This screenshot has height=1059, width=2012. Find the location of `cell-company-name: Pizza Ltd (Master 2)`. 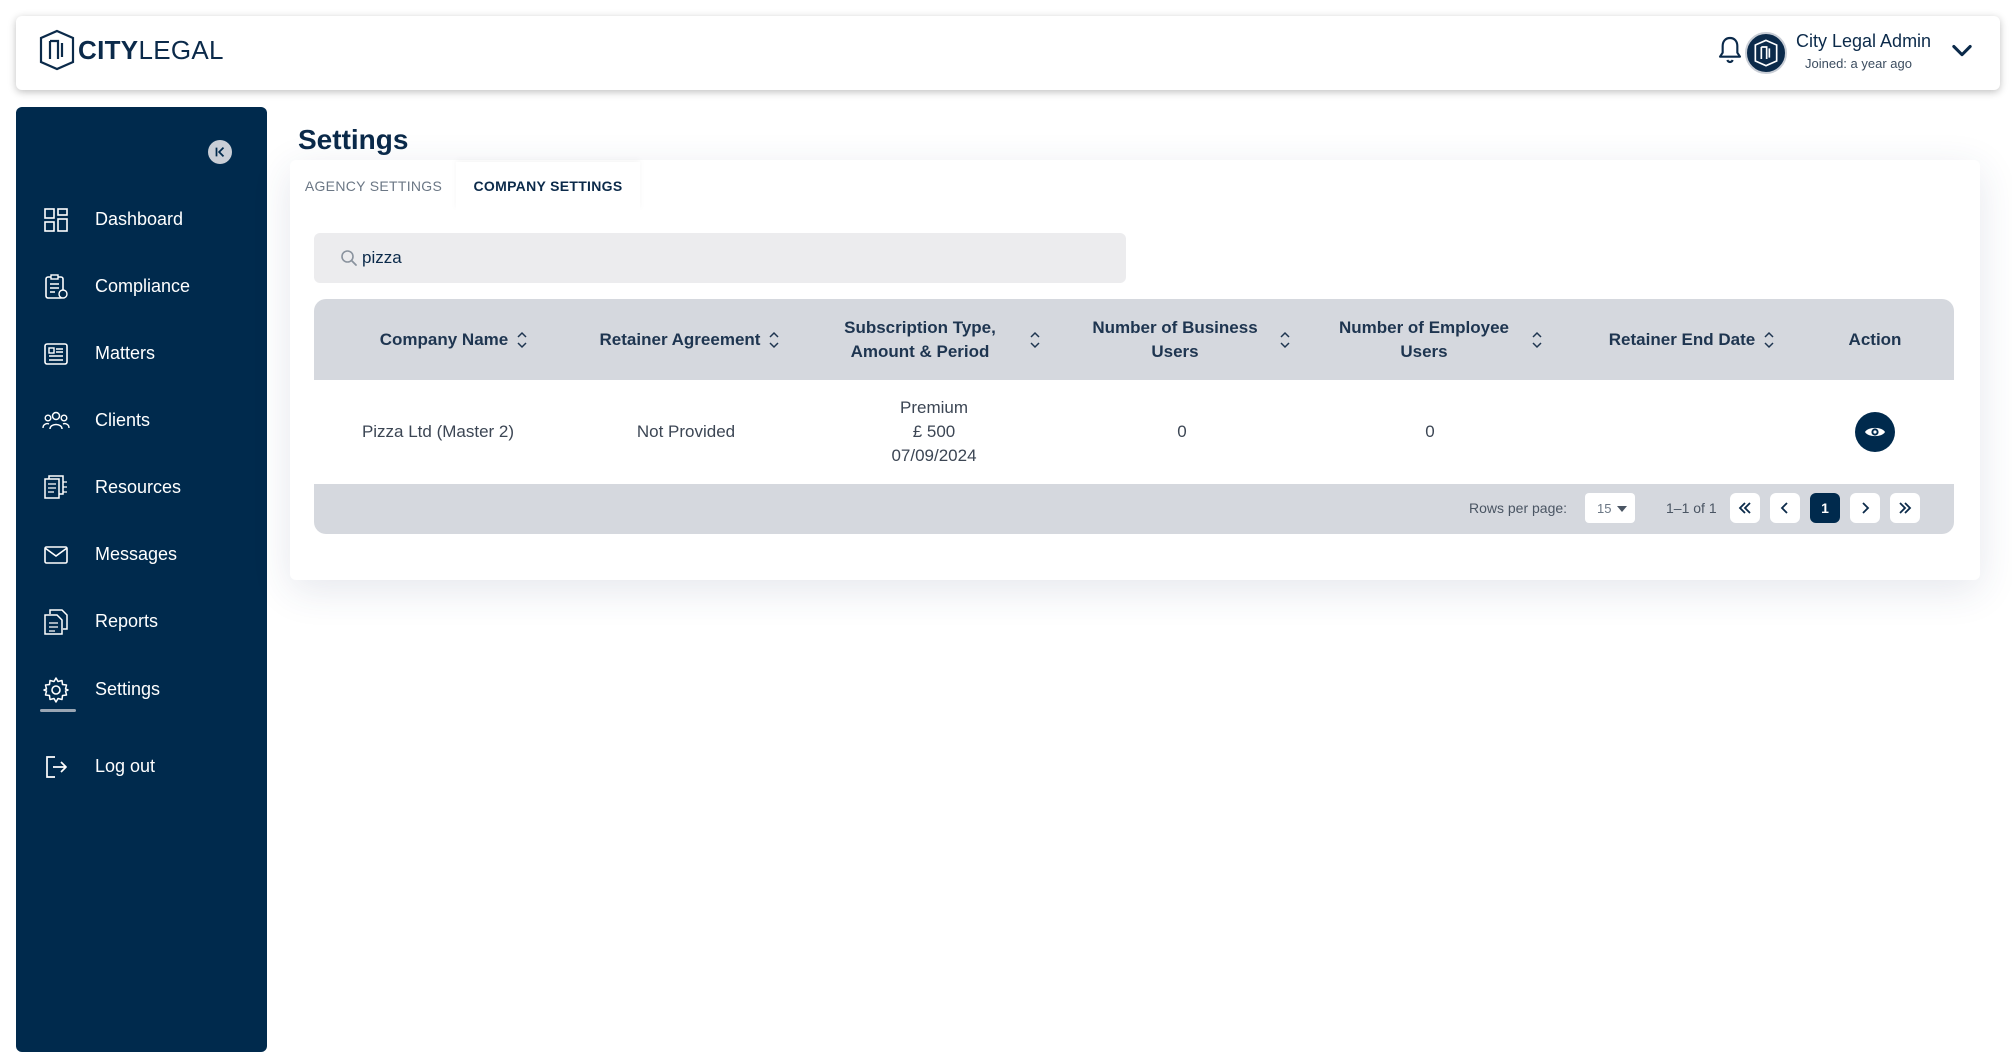

cell-company-name: Pizza Ltd (Master 2) is located at coordinates (438, 431).